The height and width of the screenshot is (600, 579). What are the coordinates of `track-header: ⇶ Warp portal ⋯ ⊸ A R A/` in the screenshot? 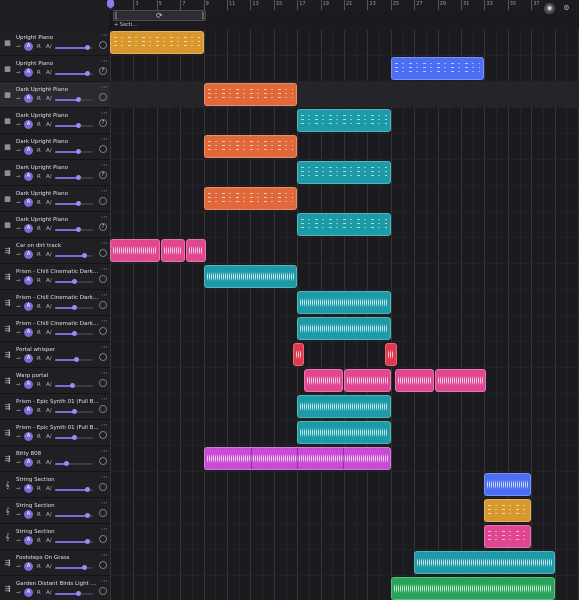 It's located at (55, 381).